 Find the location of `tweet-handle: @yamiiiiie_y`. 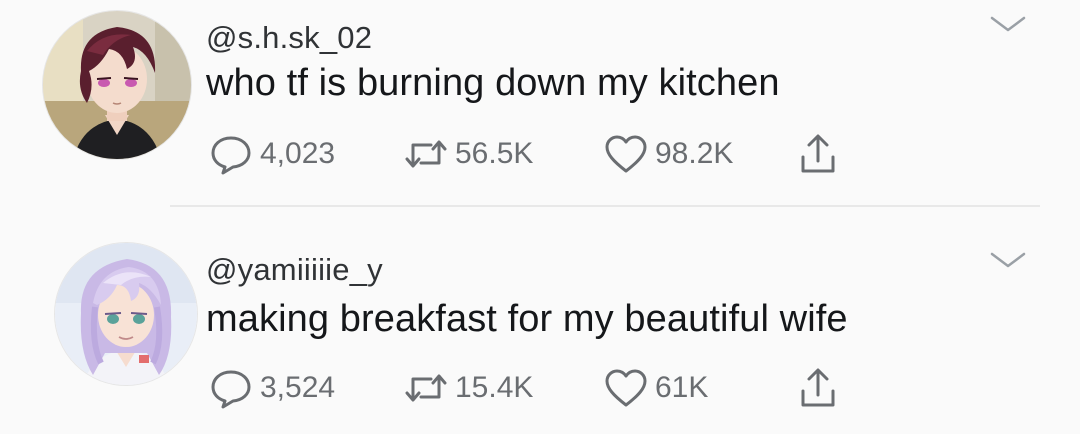

tweet-handle: @yamiiiiie_y is located at coordinates (294, 270).